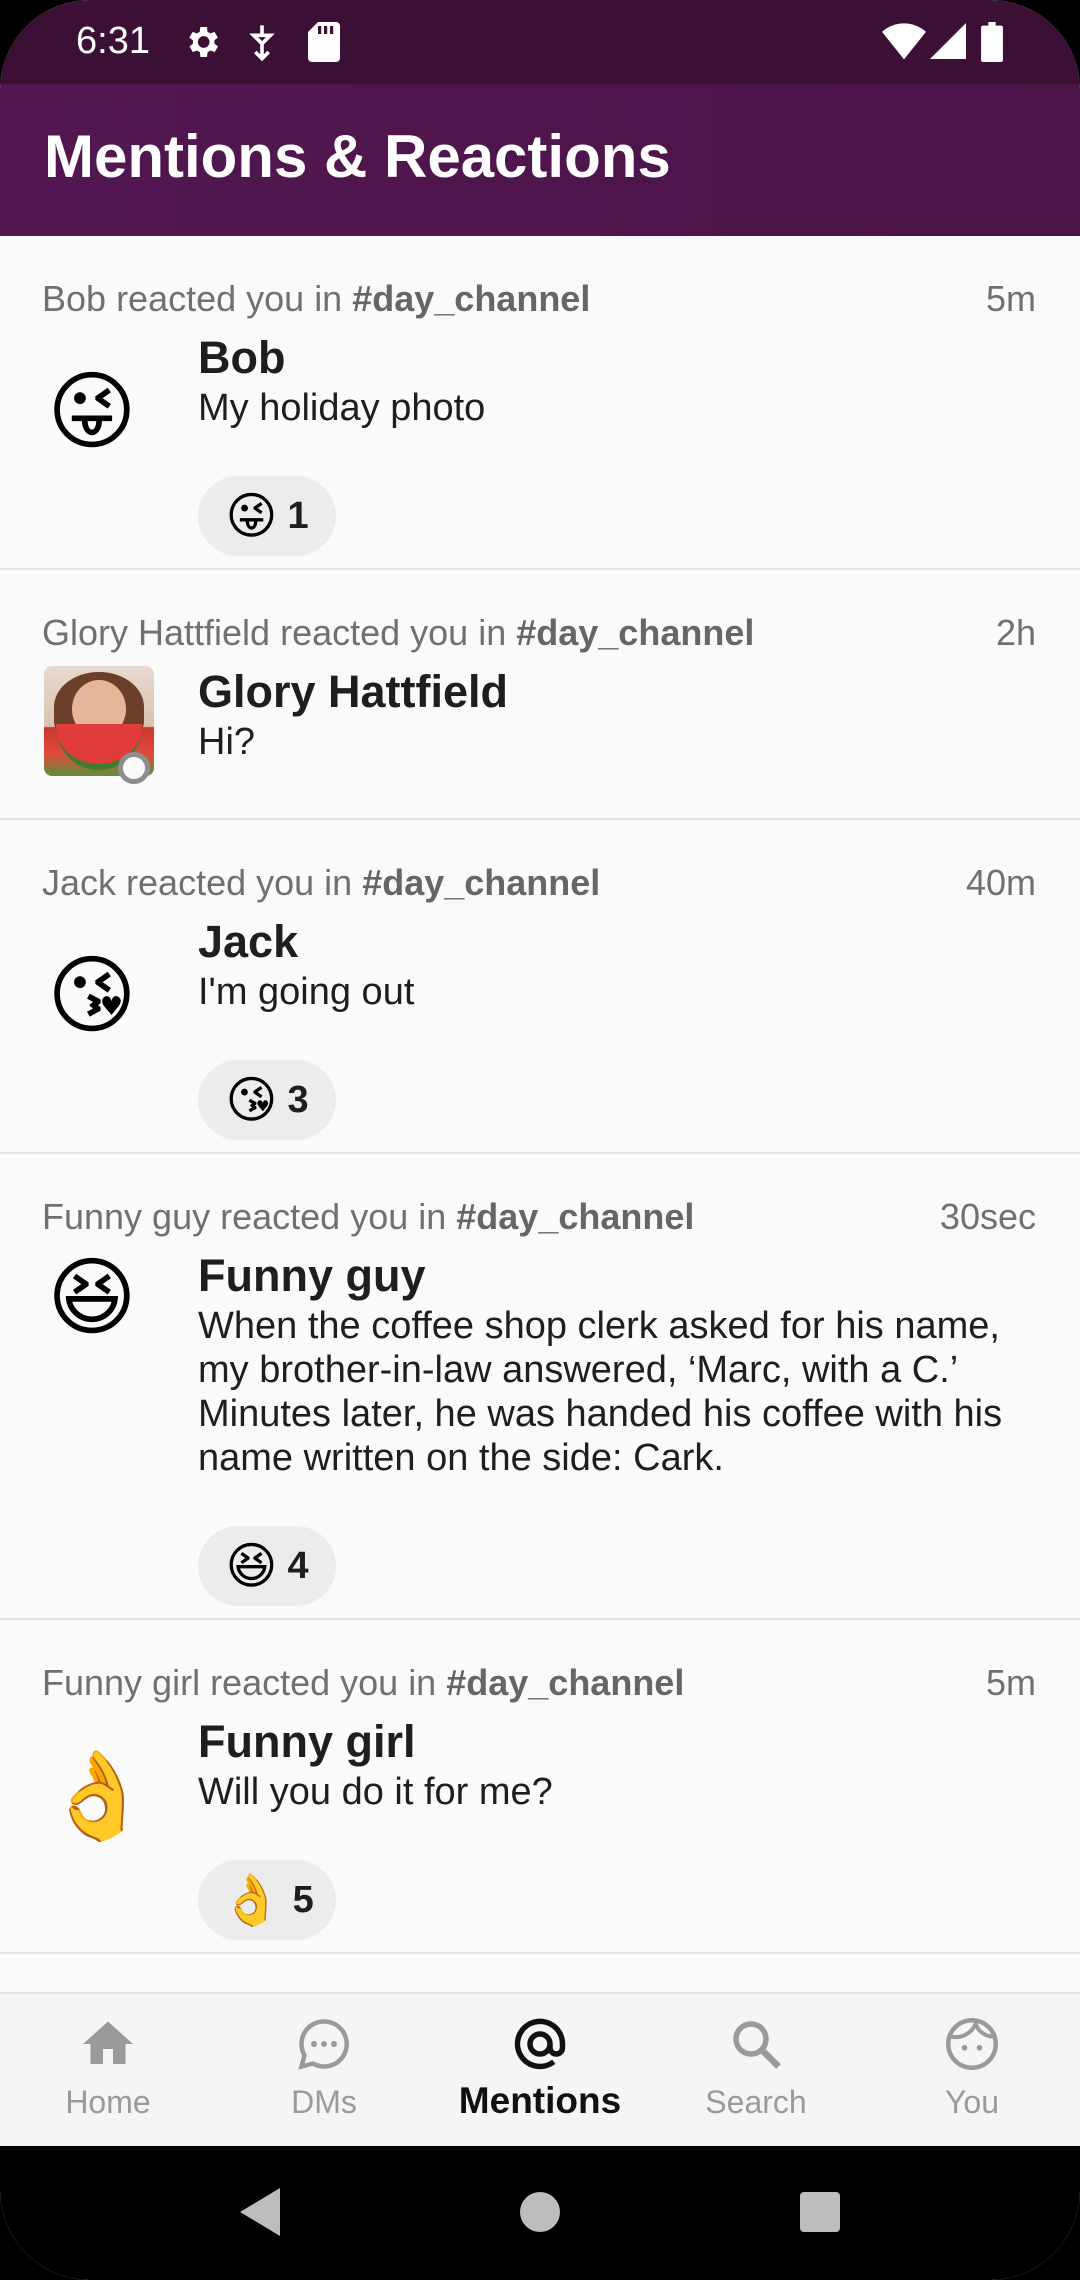  I want to click on bottom-navigation: Home DMs Mentions Search You, so click(540, 2070).